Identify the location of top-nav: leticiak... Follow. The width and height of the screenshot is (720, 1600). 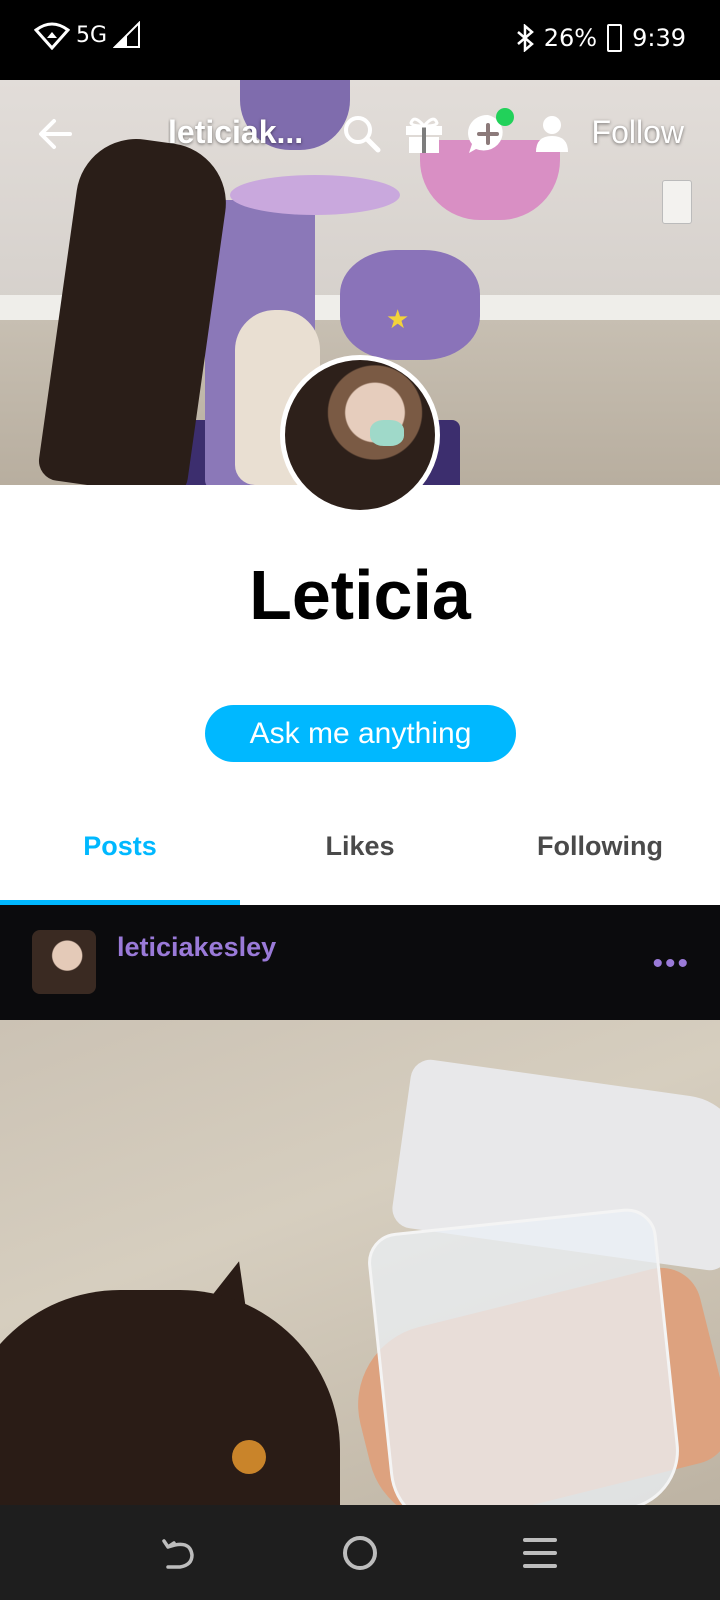
(360, 136).